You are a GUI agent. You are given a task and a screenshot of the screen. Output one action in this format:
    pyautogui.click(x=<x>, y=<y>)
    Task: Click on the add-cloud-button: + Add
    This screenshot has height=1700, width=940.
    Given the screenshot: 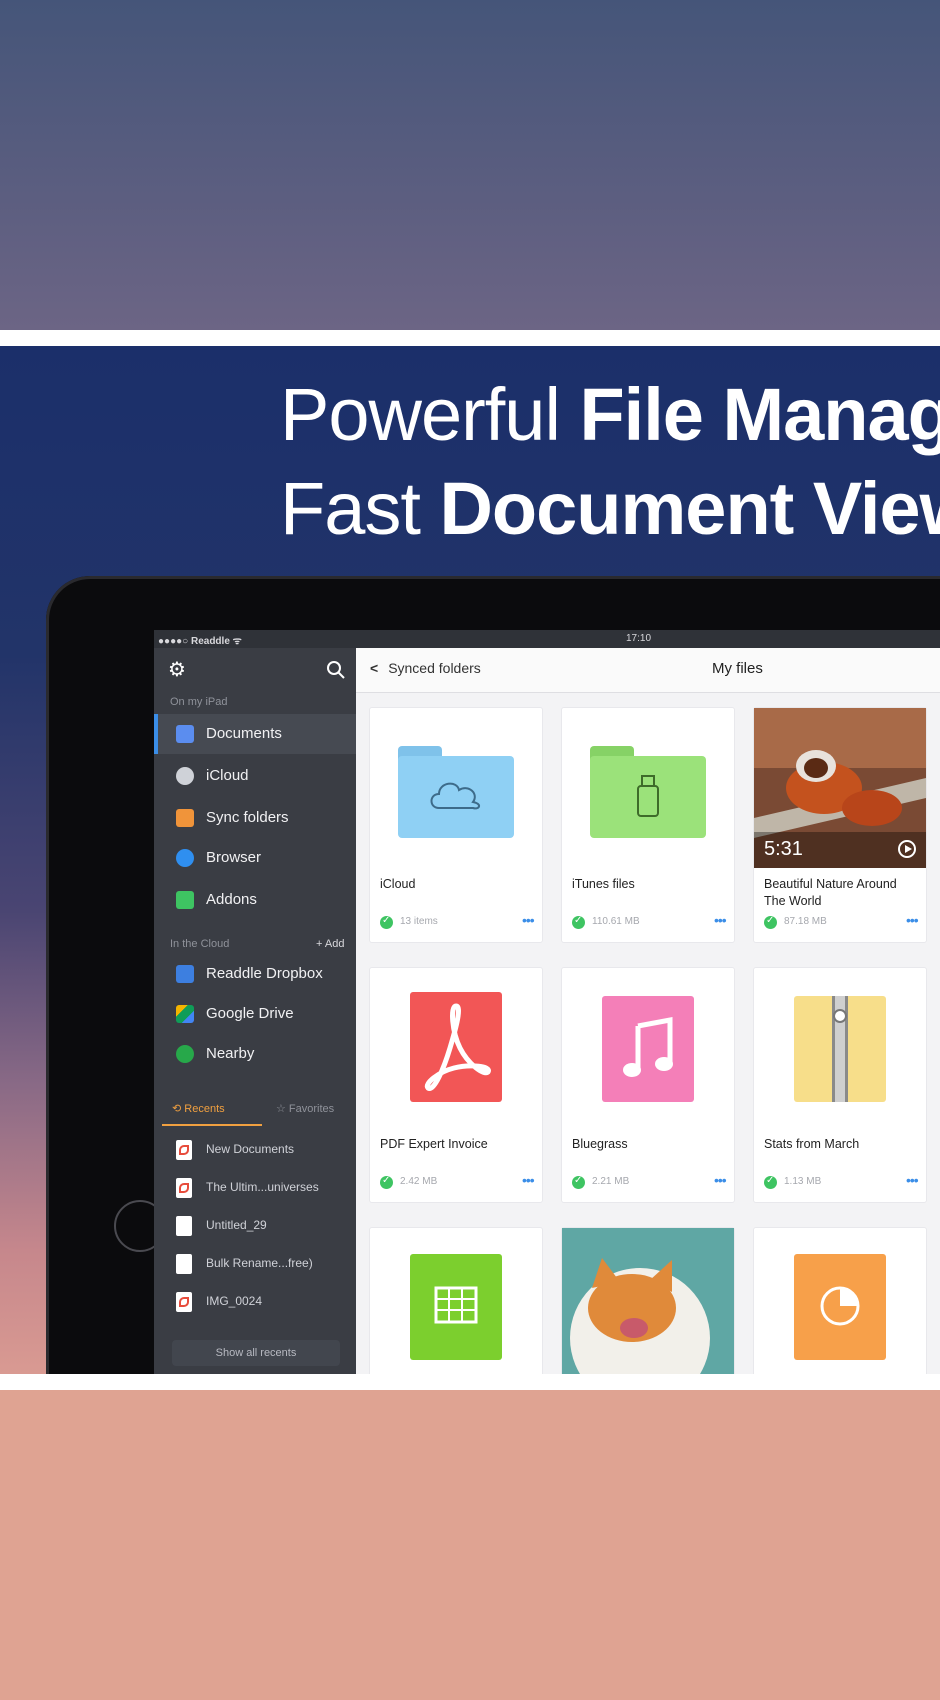 What is the action you would take?
    pyautogui.click(x=330, y=944)
    